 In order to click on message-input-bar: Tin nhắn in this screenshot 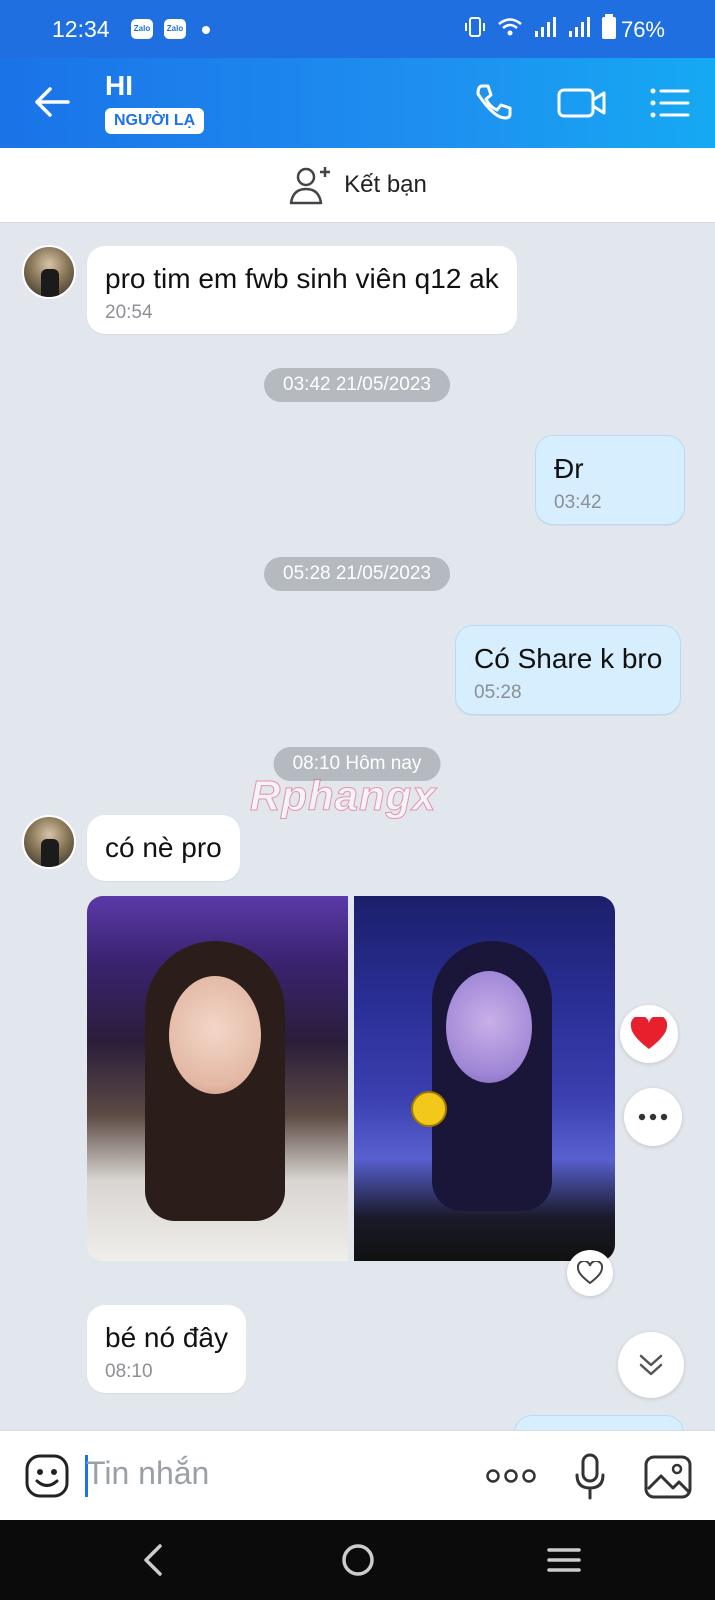, I will do `click(357, 1475)`.